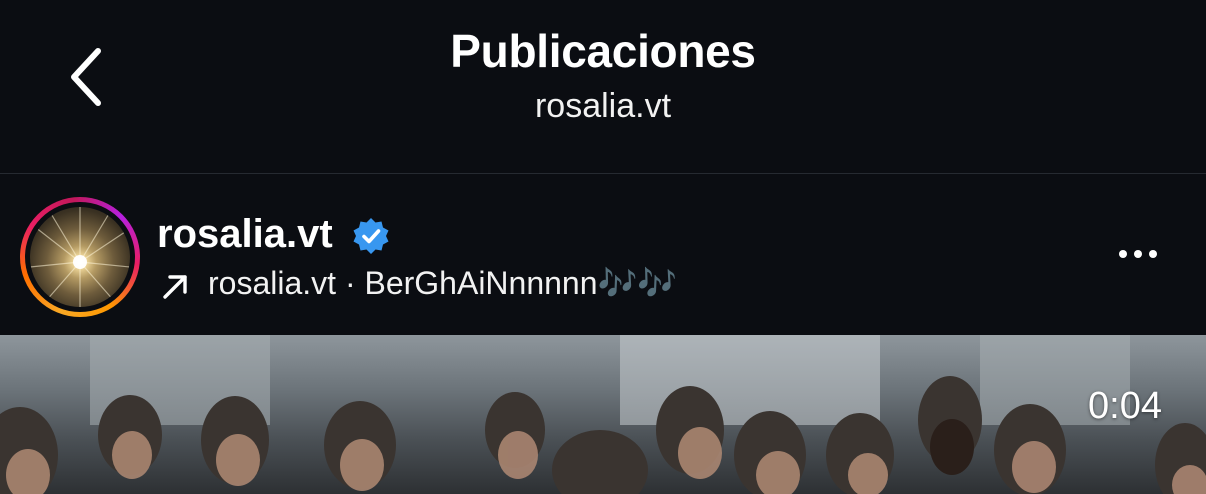 This screenshot has width=1206, height=494. What do you see at coordinates (371, 236) in the screenshot?
I see `verified-badge-icon` at bounding box center [371, 236].